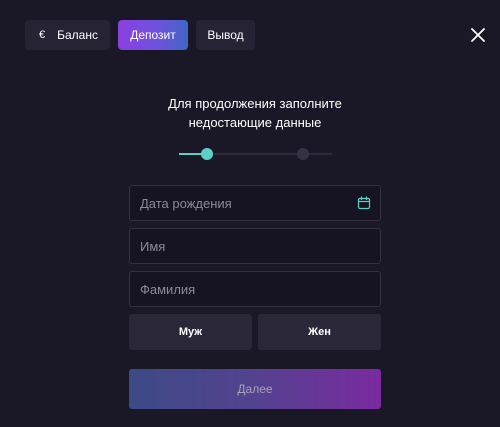  What do you see at coordinates (269, 154) in the screenshot?
I see `stepper-track-pending` at bounding box center [269, 154].